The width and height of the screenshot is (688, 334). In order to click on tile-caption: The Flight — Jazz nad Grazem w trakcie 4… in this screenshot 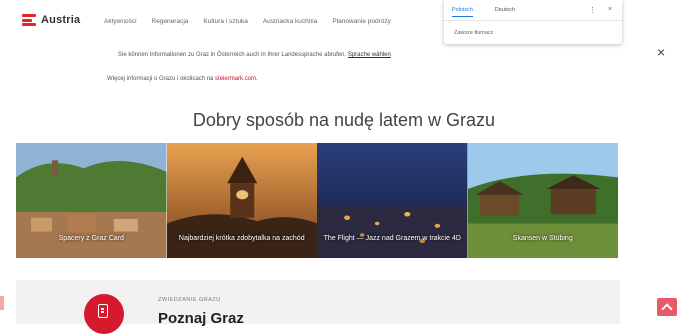, I will do `click(392, 238)`.